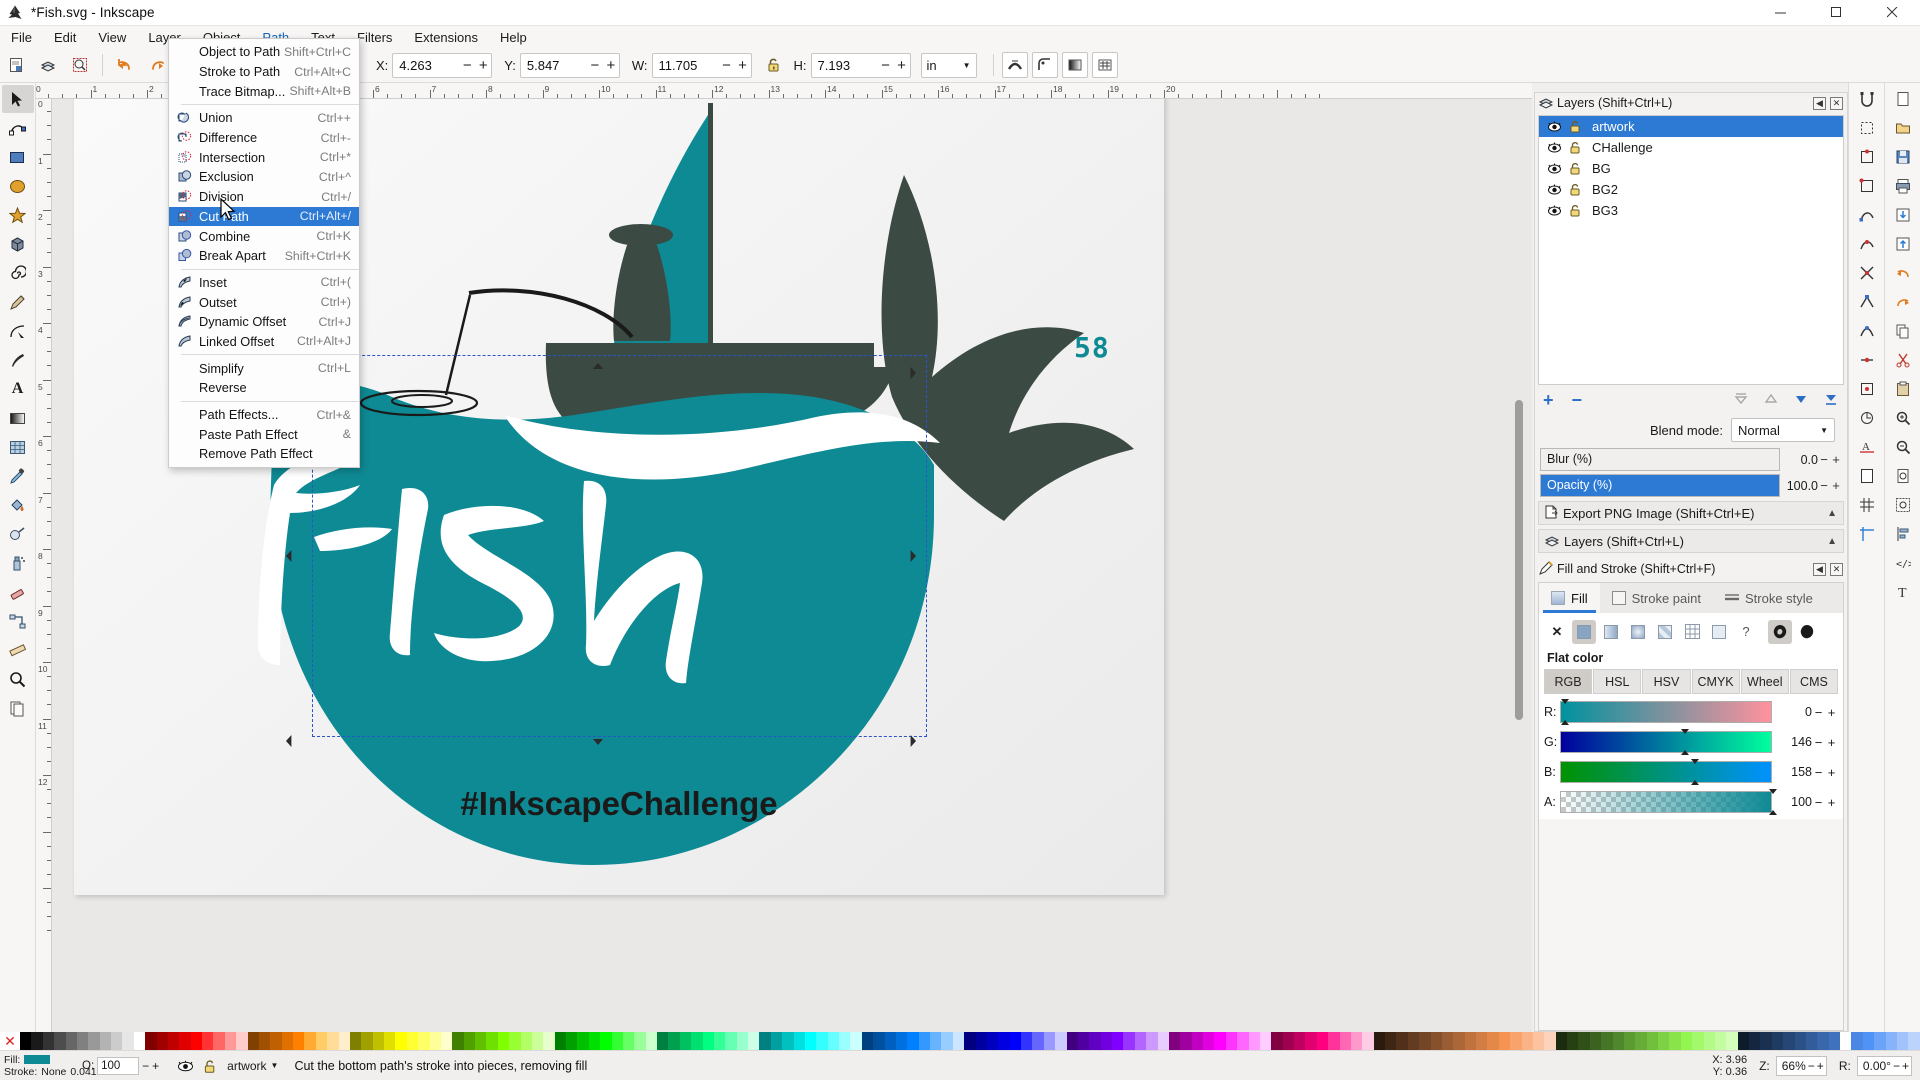 The width and height of the screenshot is (1920, 1080). I want to click on panel-close-button: ✕, so click(1836, 103).